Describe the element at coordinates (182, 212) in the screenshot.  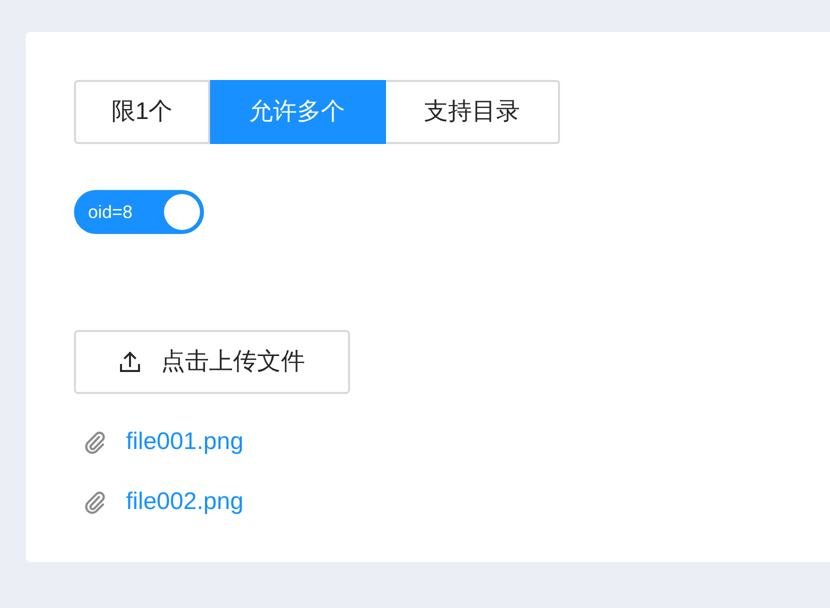
I see `toggle-knob-icon` at that location.